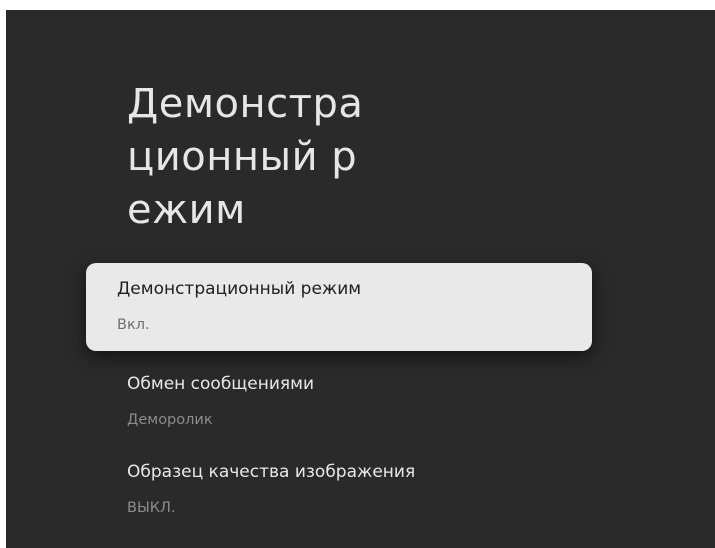 The width and height of the screenshot is (715, 548). I want to click on menu-item-label: Демонстрационный режим, so click(239, 289).